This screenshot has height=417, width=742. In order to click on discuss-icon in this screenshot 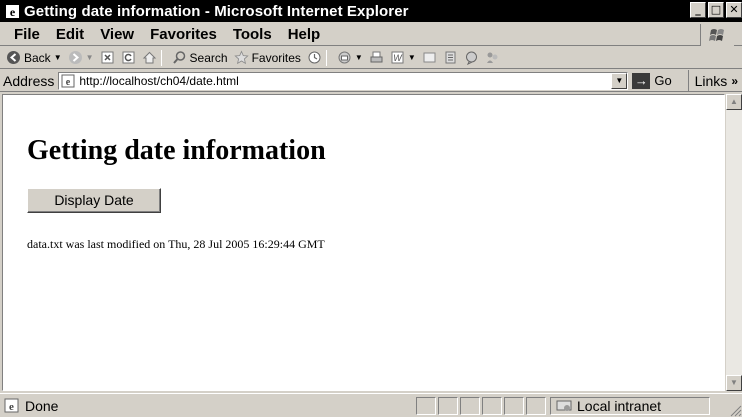, I will do `click(429, 57)`.